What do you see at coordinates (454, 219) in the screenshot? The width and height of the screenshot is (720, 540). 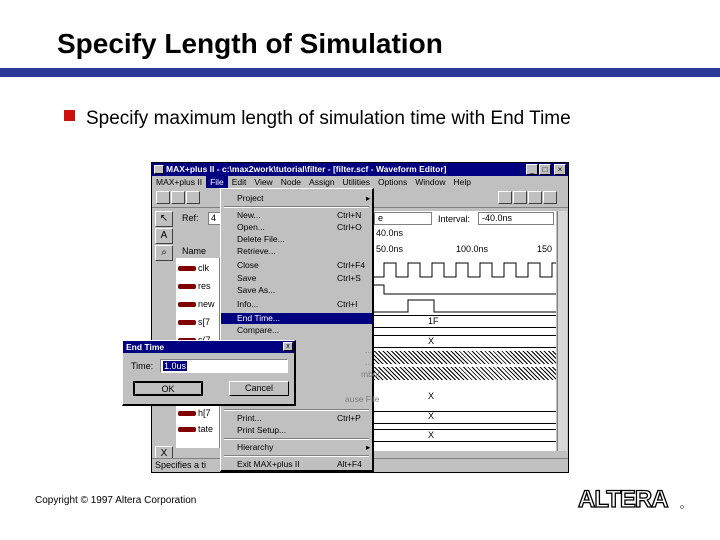 I see `interval-label: Interval:` at bounding box center [454, 219].